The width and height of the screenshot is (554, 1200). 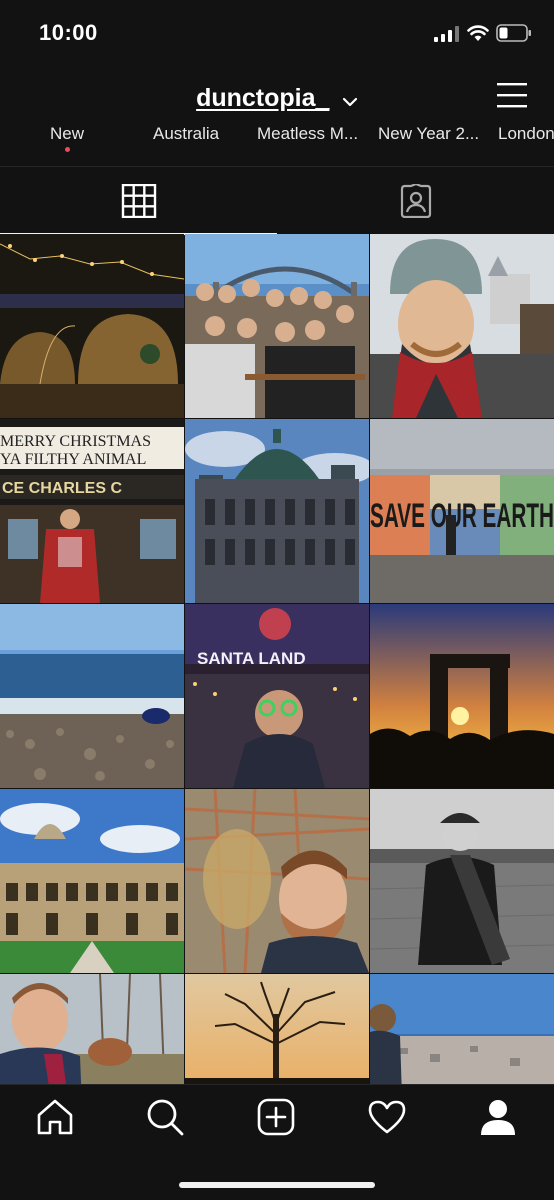 I want to click on santa-land-sign: SANTA LAND, so click(x=251, y=658).